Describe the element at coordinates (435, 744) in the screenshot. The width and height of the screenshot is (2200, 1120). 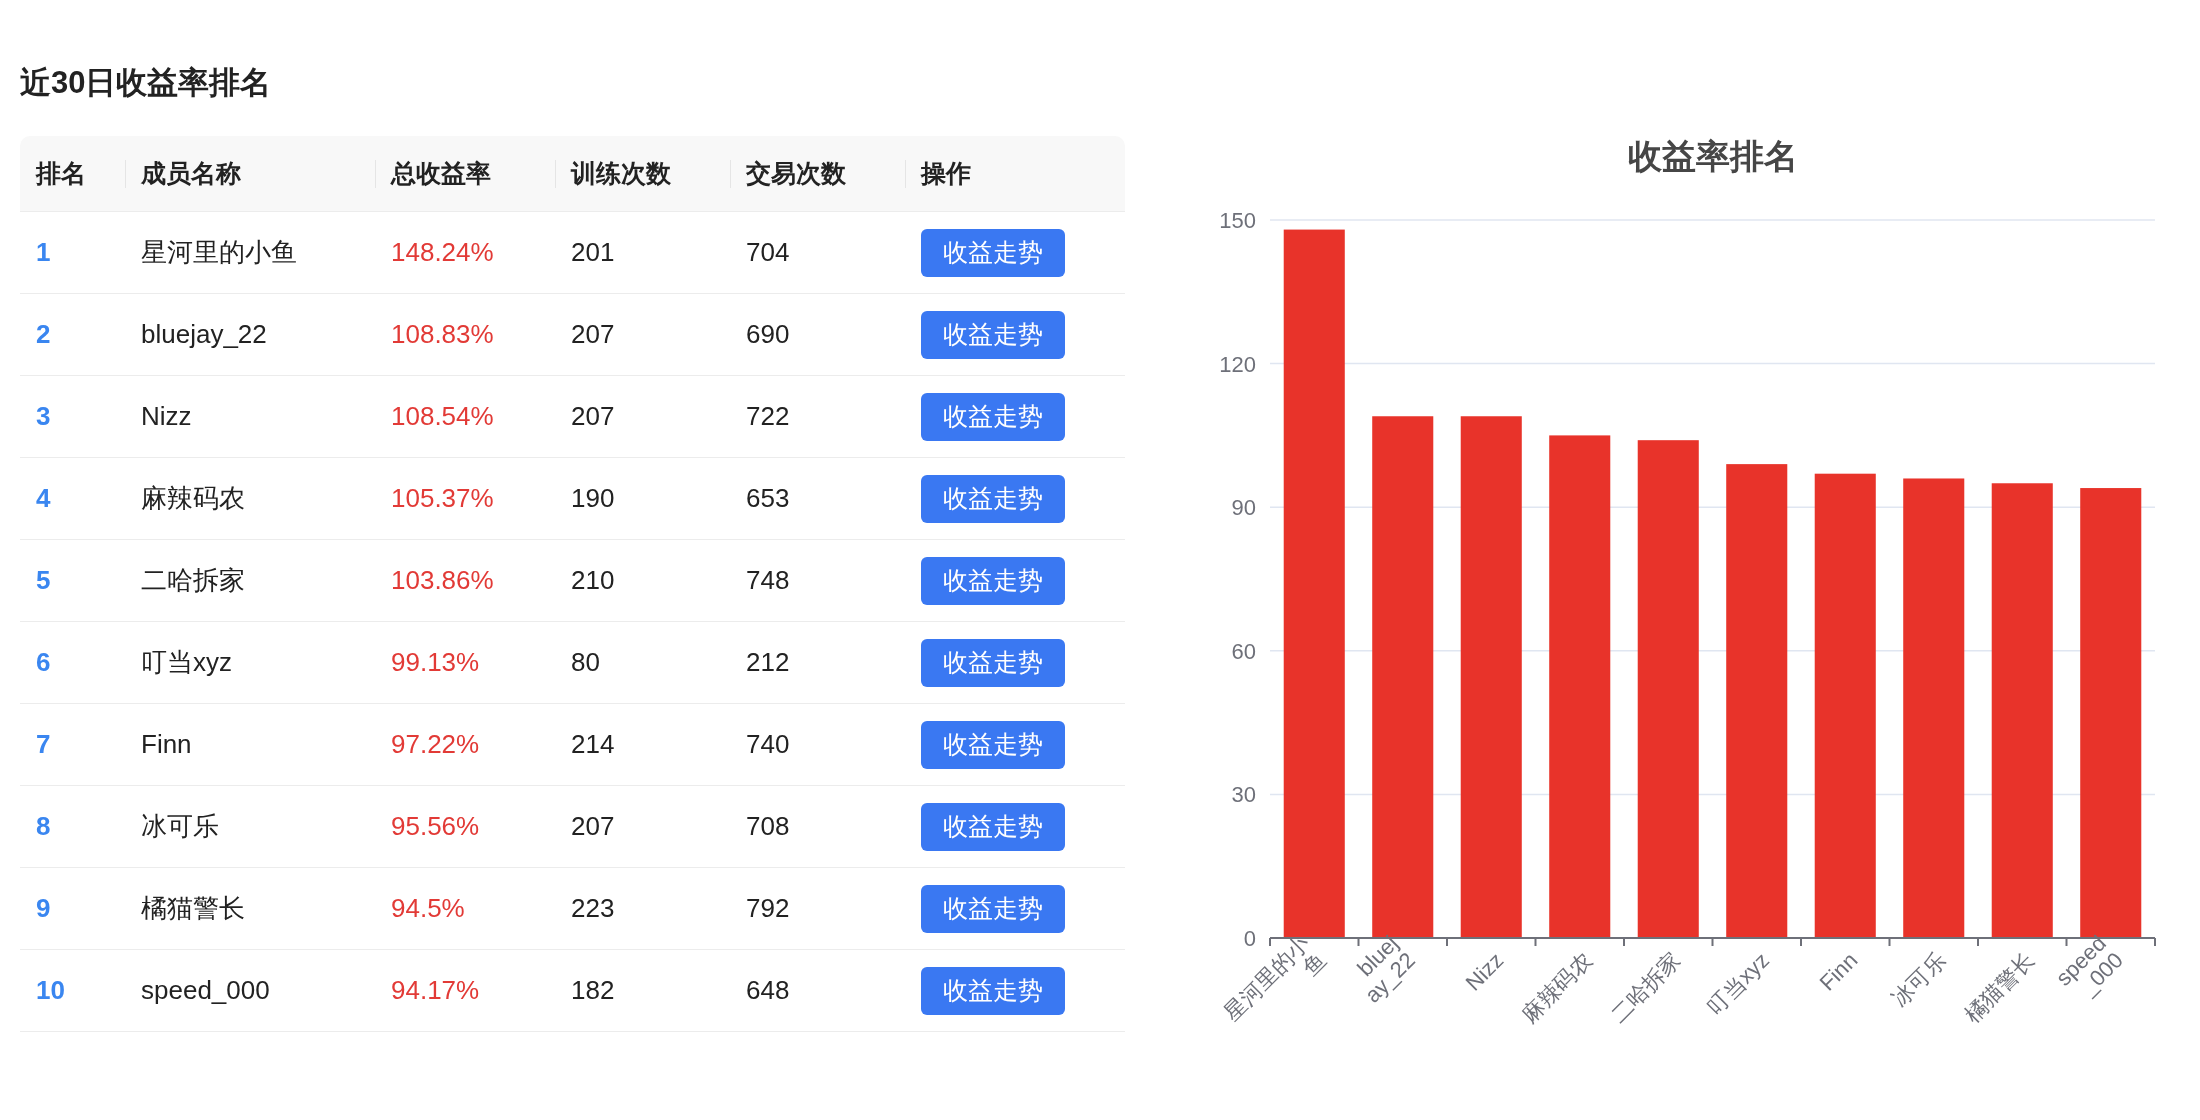
I see `return-rate: 97.22%` at that location.